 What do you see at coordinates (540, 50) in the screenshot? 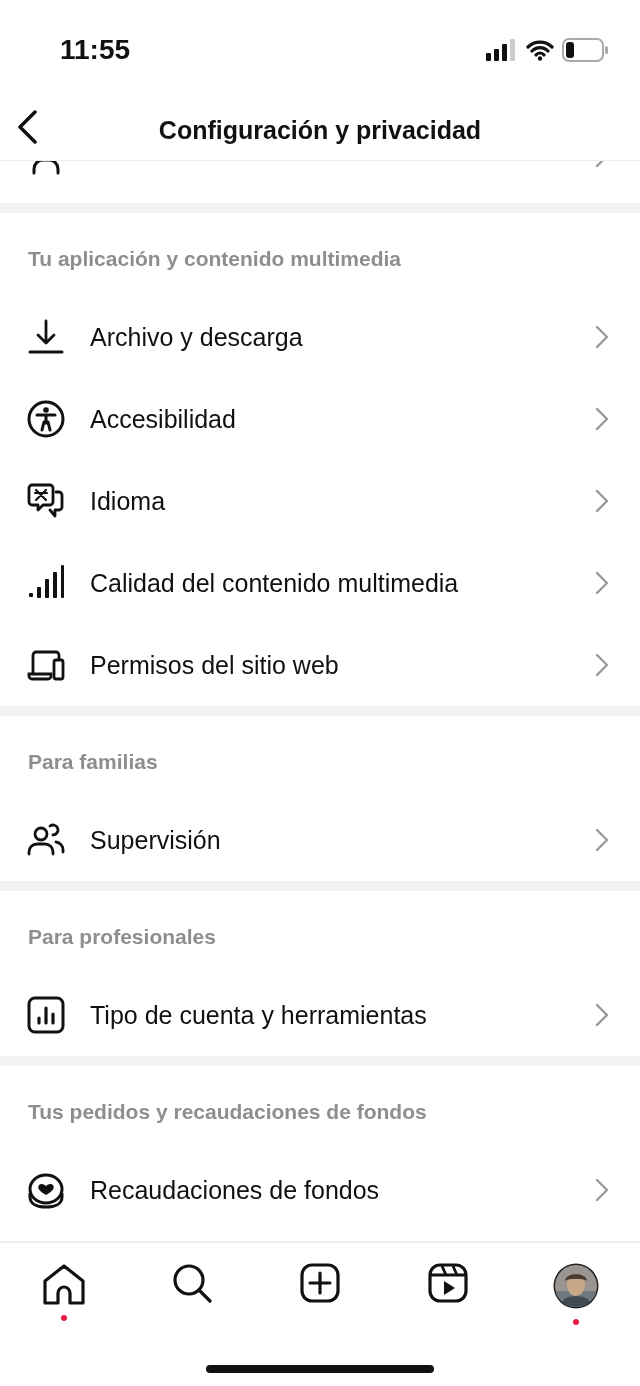
I see `wifi-icon` at bounding box center [540, 50].